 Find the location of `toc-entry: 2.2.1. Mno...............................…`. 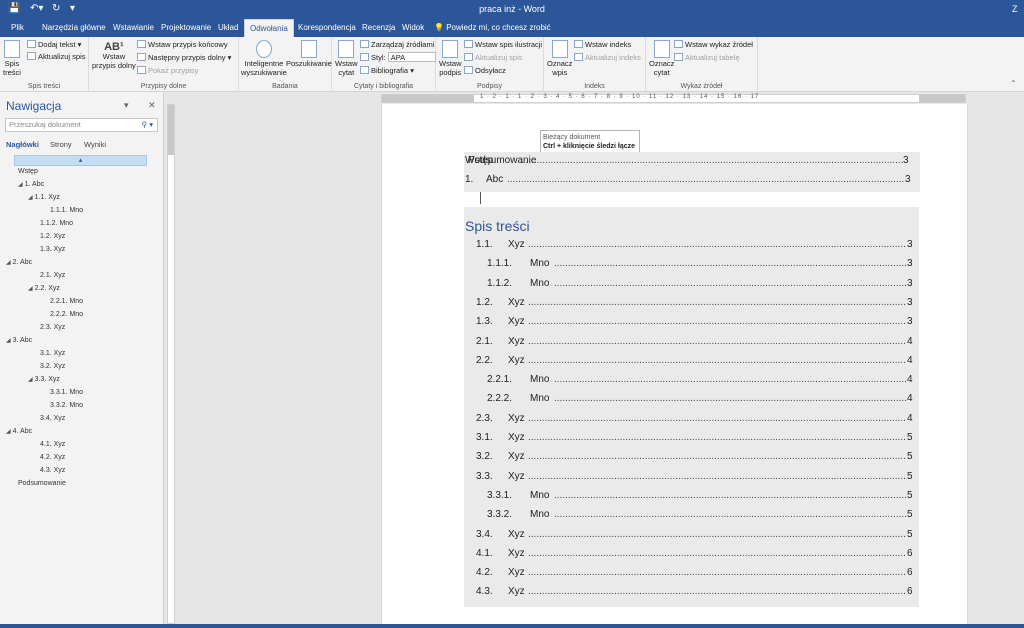

toc-entry: 2.2.1. Mno...............................… is located at coordinates (700, 380).